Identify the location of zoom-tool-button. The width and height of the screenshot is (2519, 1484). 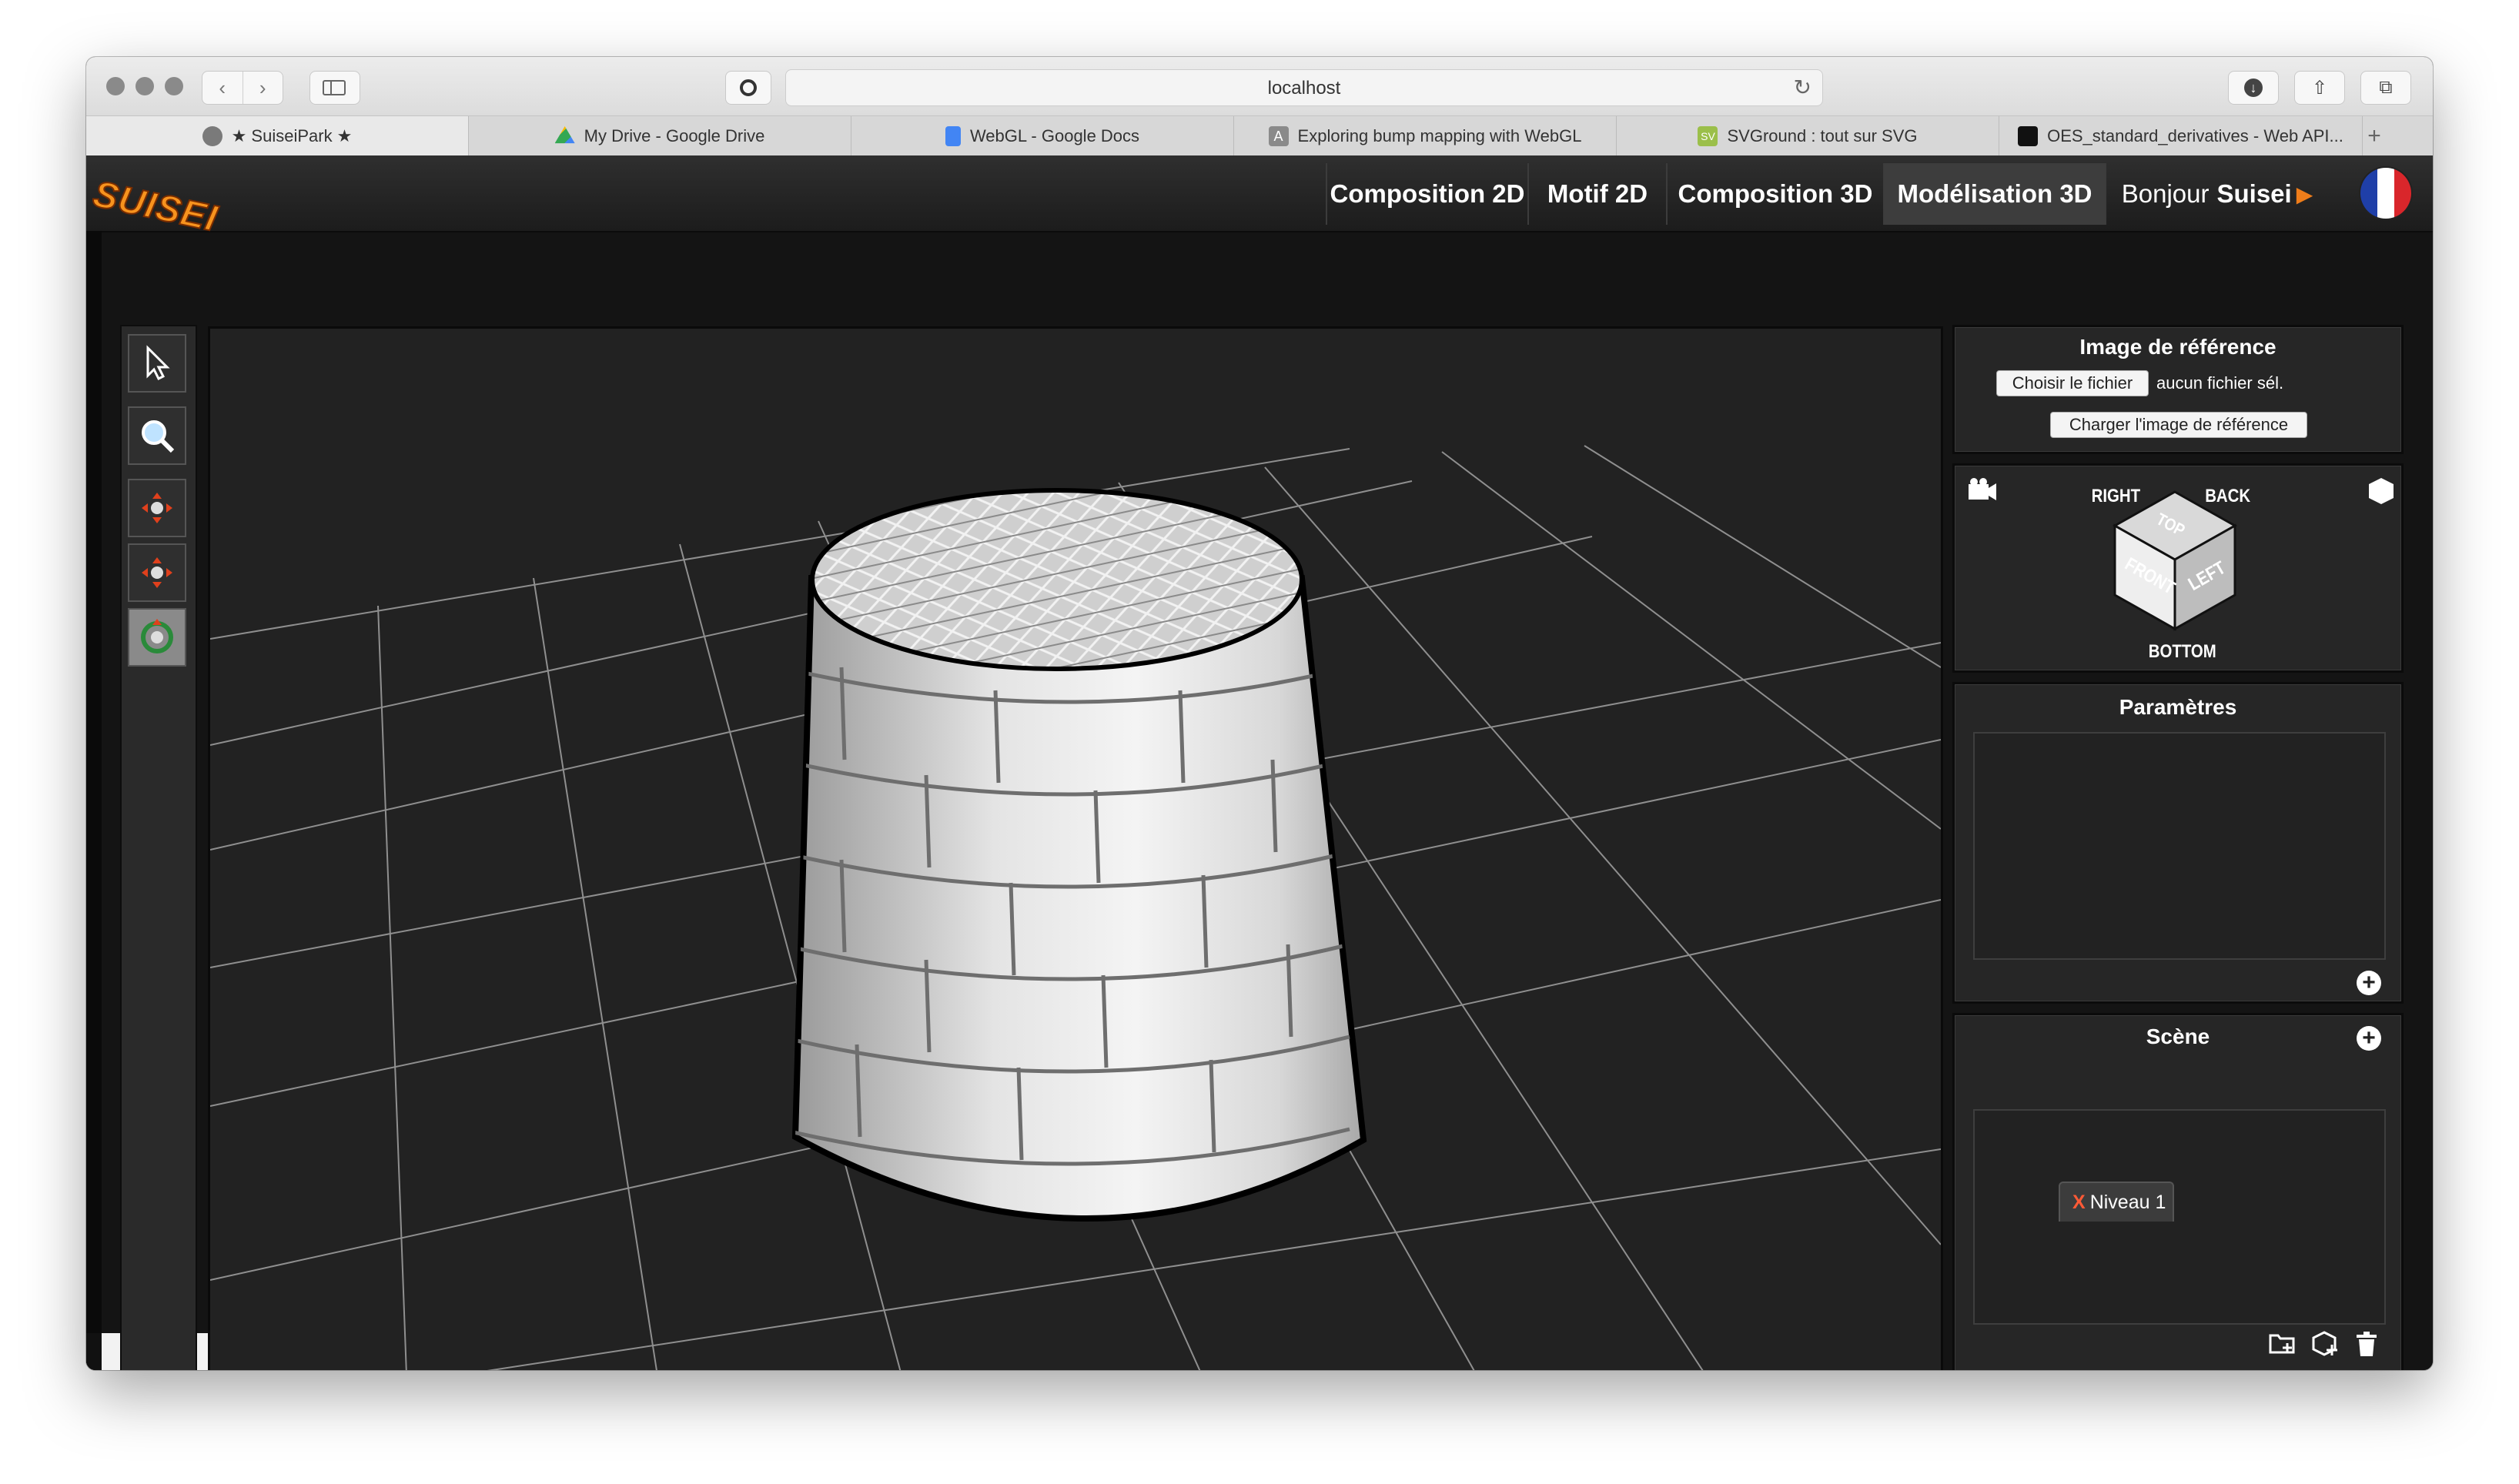
(157, 435).